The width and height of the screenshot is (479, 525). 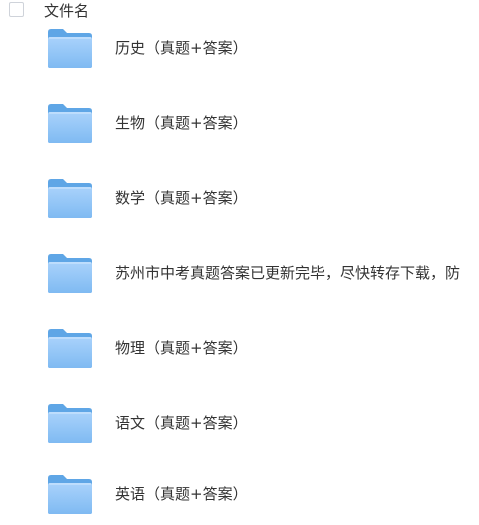 What do you see at coordinates (181, 494) in the screenshot?
I see `file-name: 英语（真题+答案）` at bounding box center [181, 494].